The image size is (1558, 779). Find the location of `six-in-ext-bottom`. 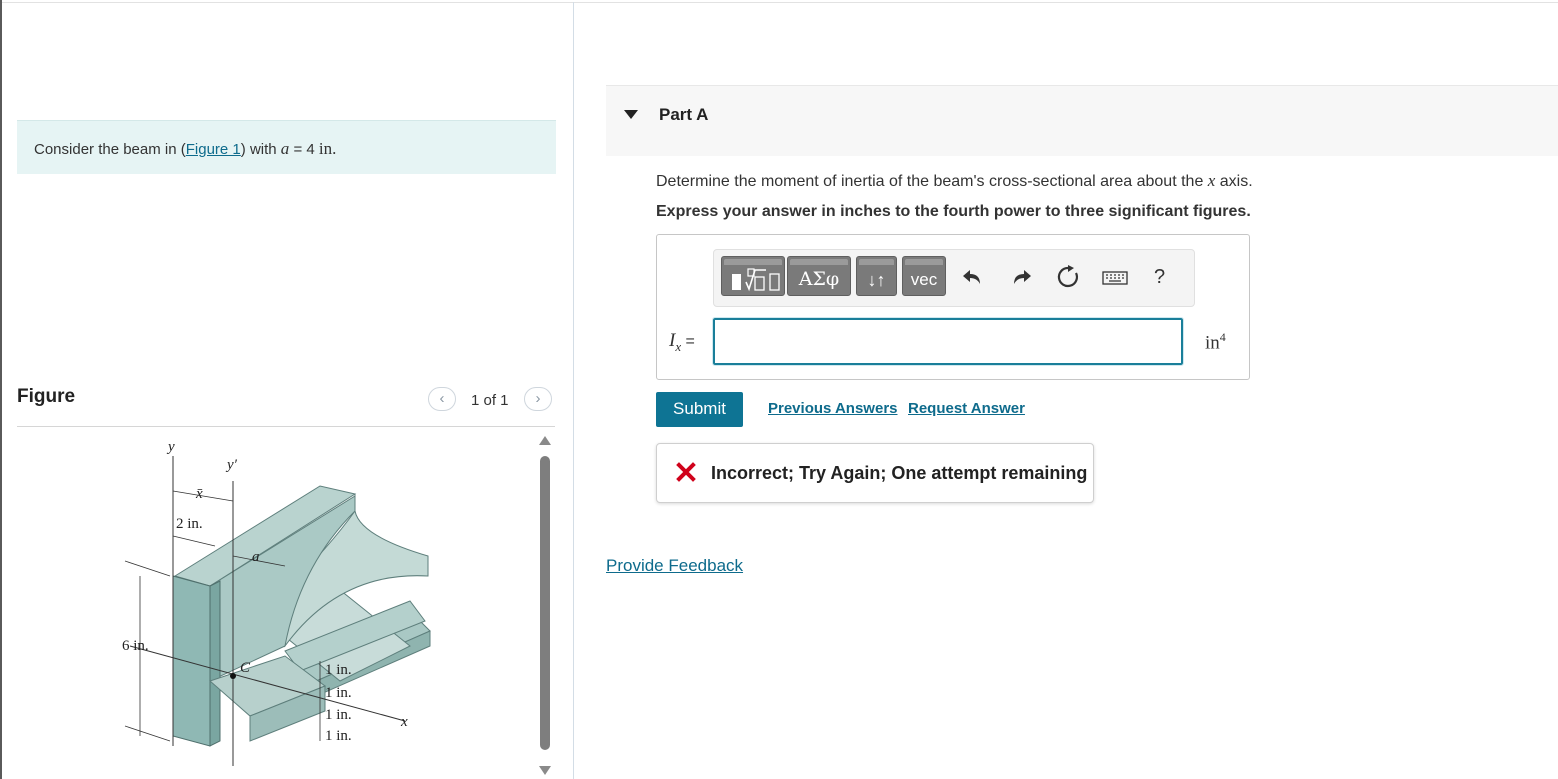

six-in-ext-bottom is located at coordinates (147, 733).